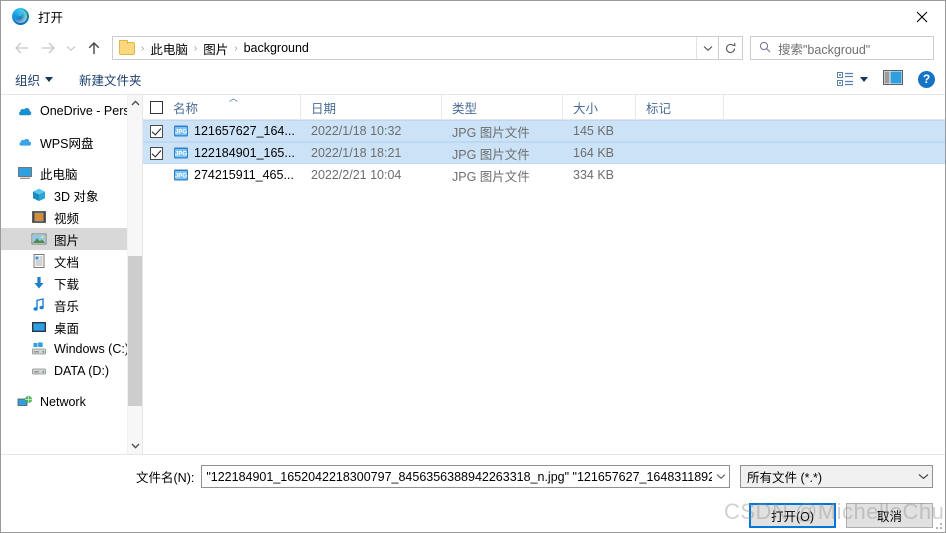 The image size is (946, 533). What do you see at coordinates (276, 48) in the screenshot?
I see `breadcrumb-item-2: background` at bounding box center [276, 48].